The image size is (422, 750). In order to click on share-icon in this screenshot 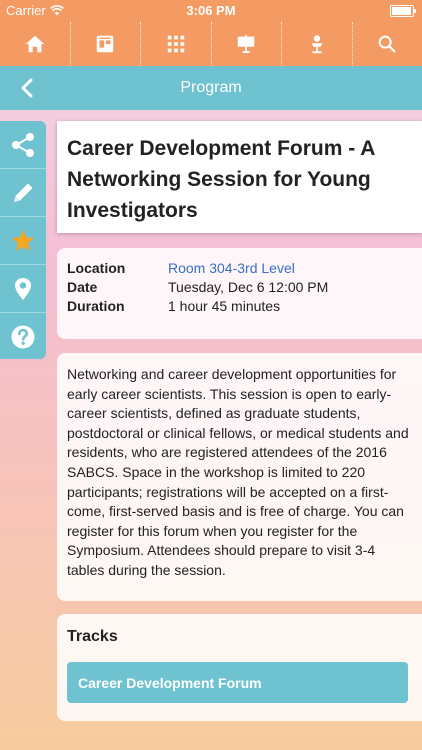, I will do `click(23, 144)`.